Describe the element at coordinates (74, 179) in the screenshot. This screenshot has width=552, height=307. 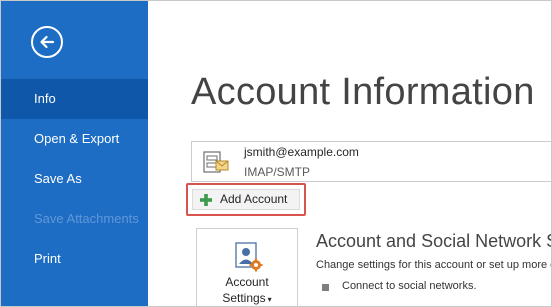
I see `sidebar-item-save-as: Save As` at that location.